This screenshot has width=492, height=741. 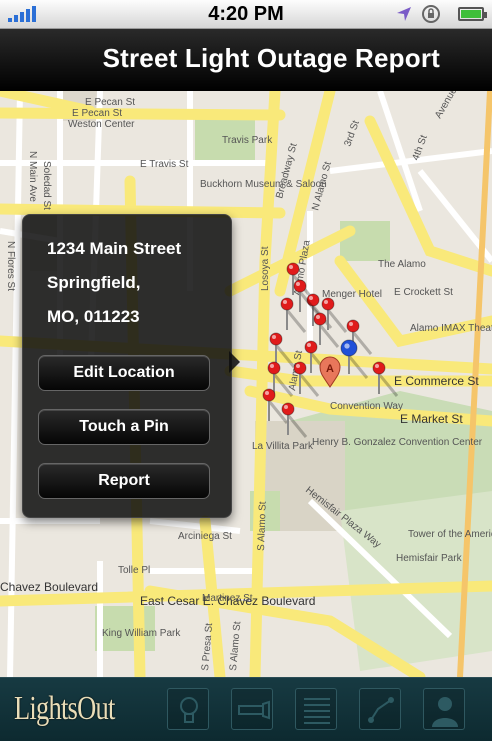 What do you see at coordinates (93, 316) in the screenshot?
I see `address-line-3: MO, 011223` at bounding box center [93, 316].